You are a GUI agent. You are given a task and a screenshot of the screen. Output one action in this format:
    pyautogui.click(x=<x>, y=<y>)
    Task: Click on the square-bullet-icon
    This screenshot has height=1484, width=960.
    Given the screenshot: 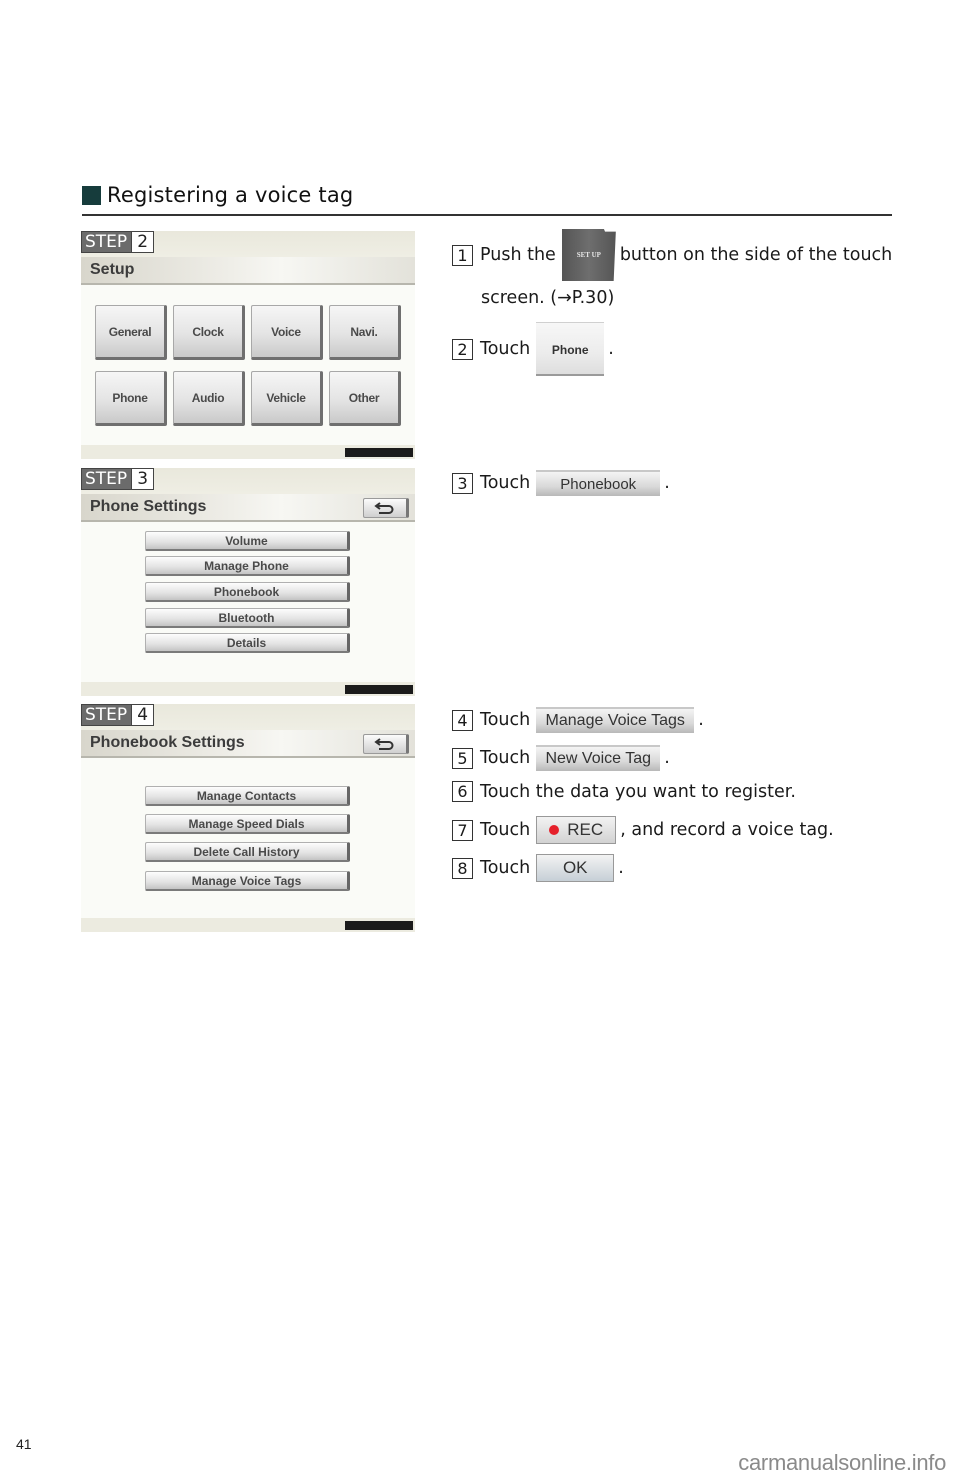 What is the action you would take?
    pyautogui.click(x=91, y=195)
    